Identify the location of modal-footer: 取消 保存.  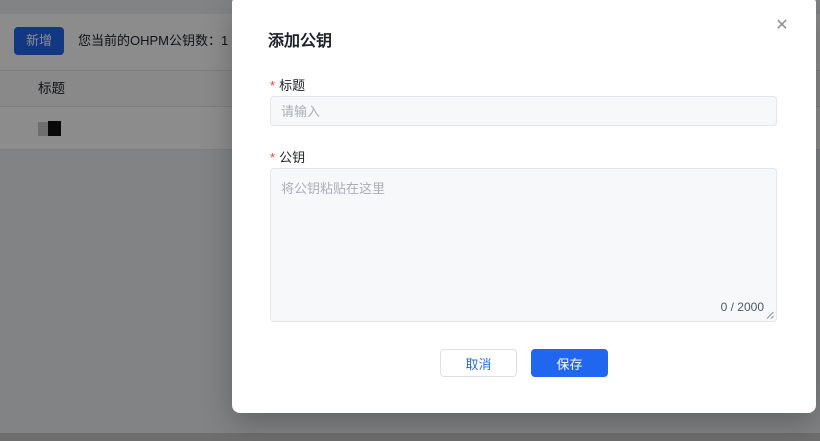
(524, 363).